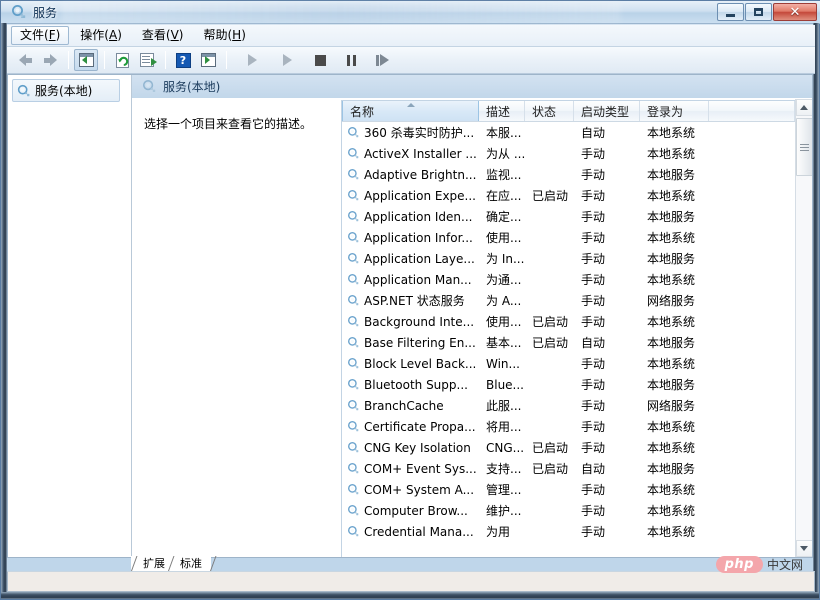 The width and height of the screenshot is (820, 600). Describe the element at coordinates (568, 237) in the screenshot. I see `table-row: Application Infor... 使用... 手动 本地系统` at that location.